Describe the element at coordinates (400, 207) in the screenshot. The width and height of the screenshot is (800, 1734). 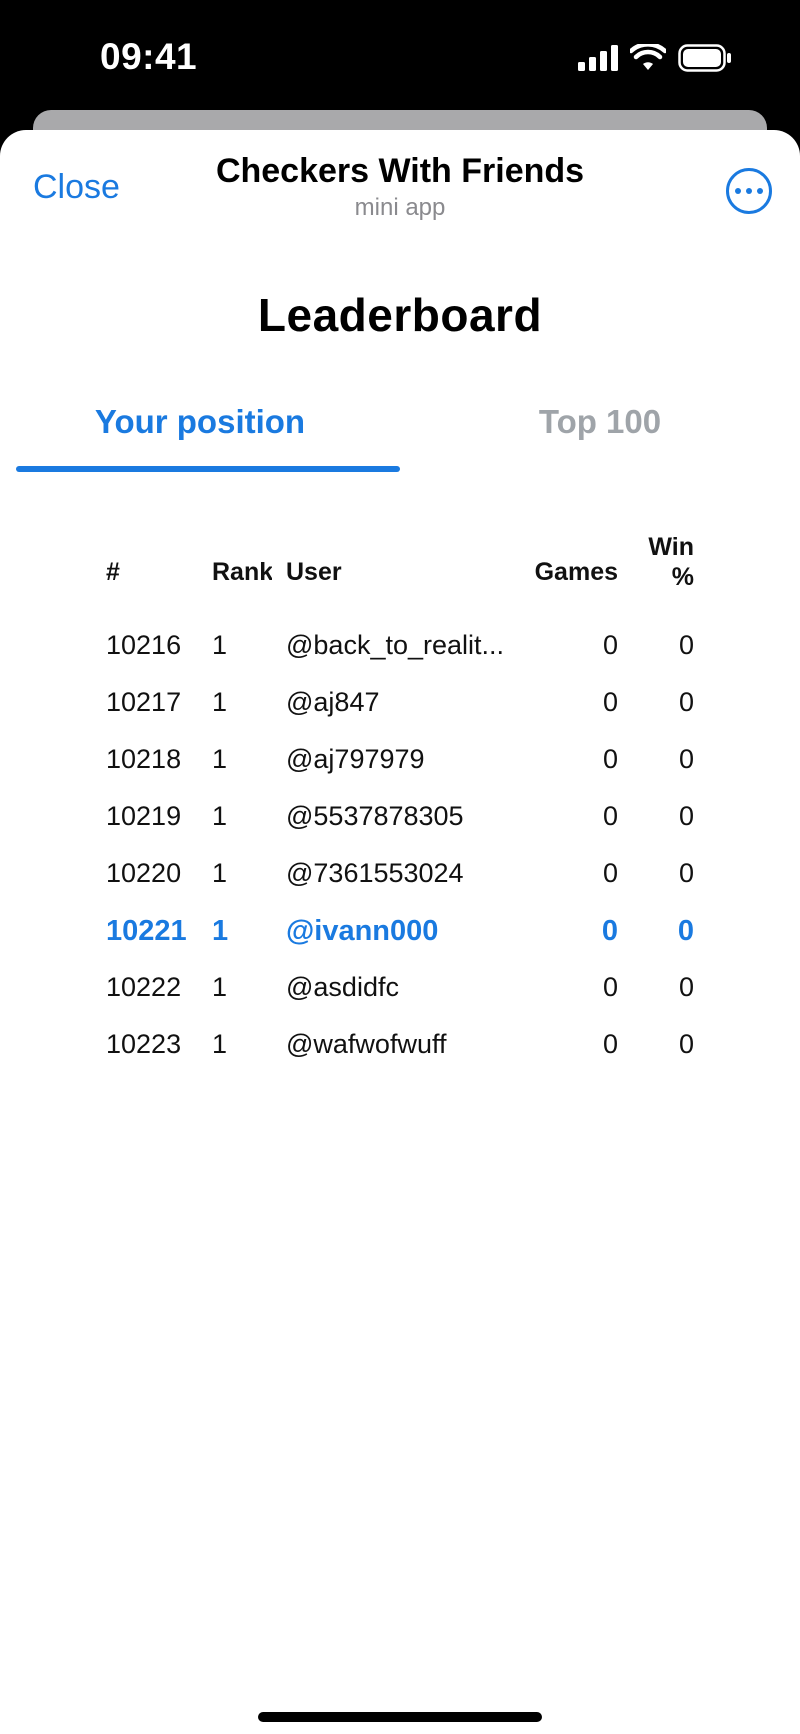
I see `app-subtitle: mini app` at that location.